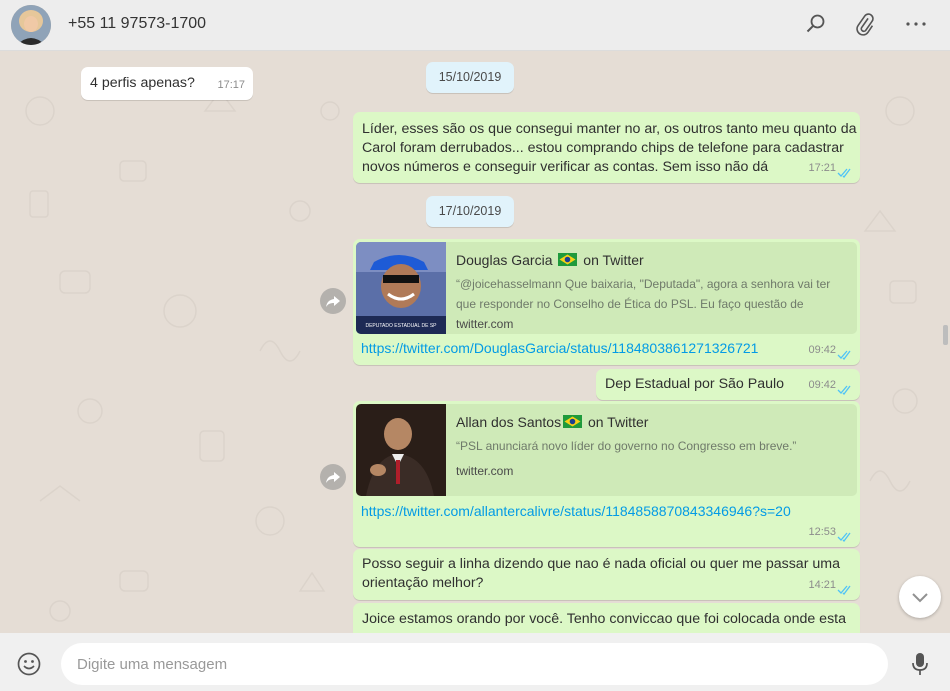 The height and width of the screenshot is (691, 950). I want to click on date-chip: 15/10/2019, so click(470, 77).